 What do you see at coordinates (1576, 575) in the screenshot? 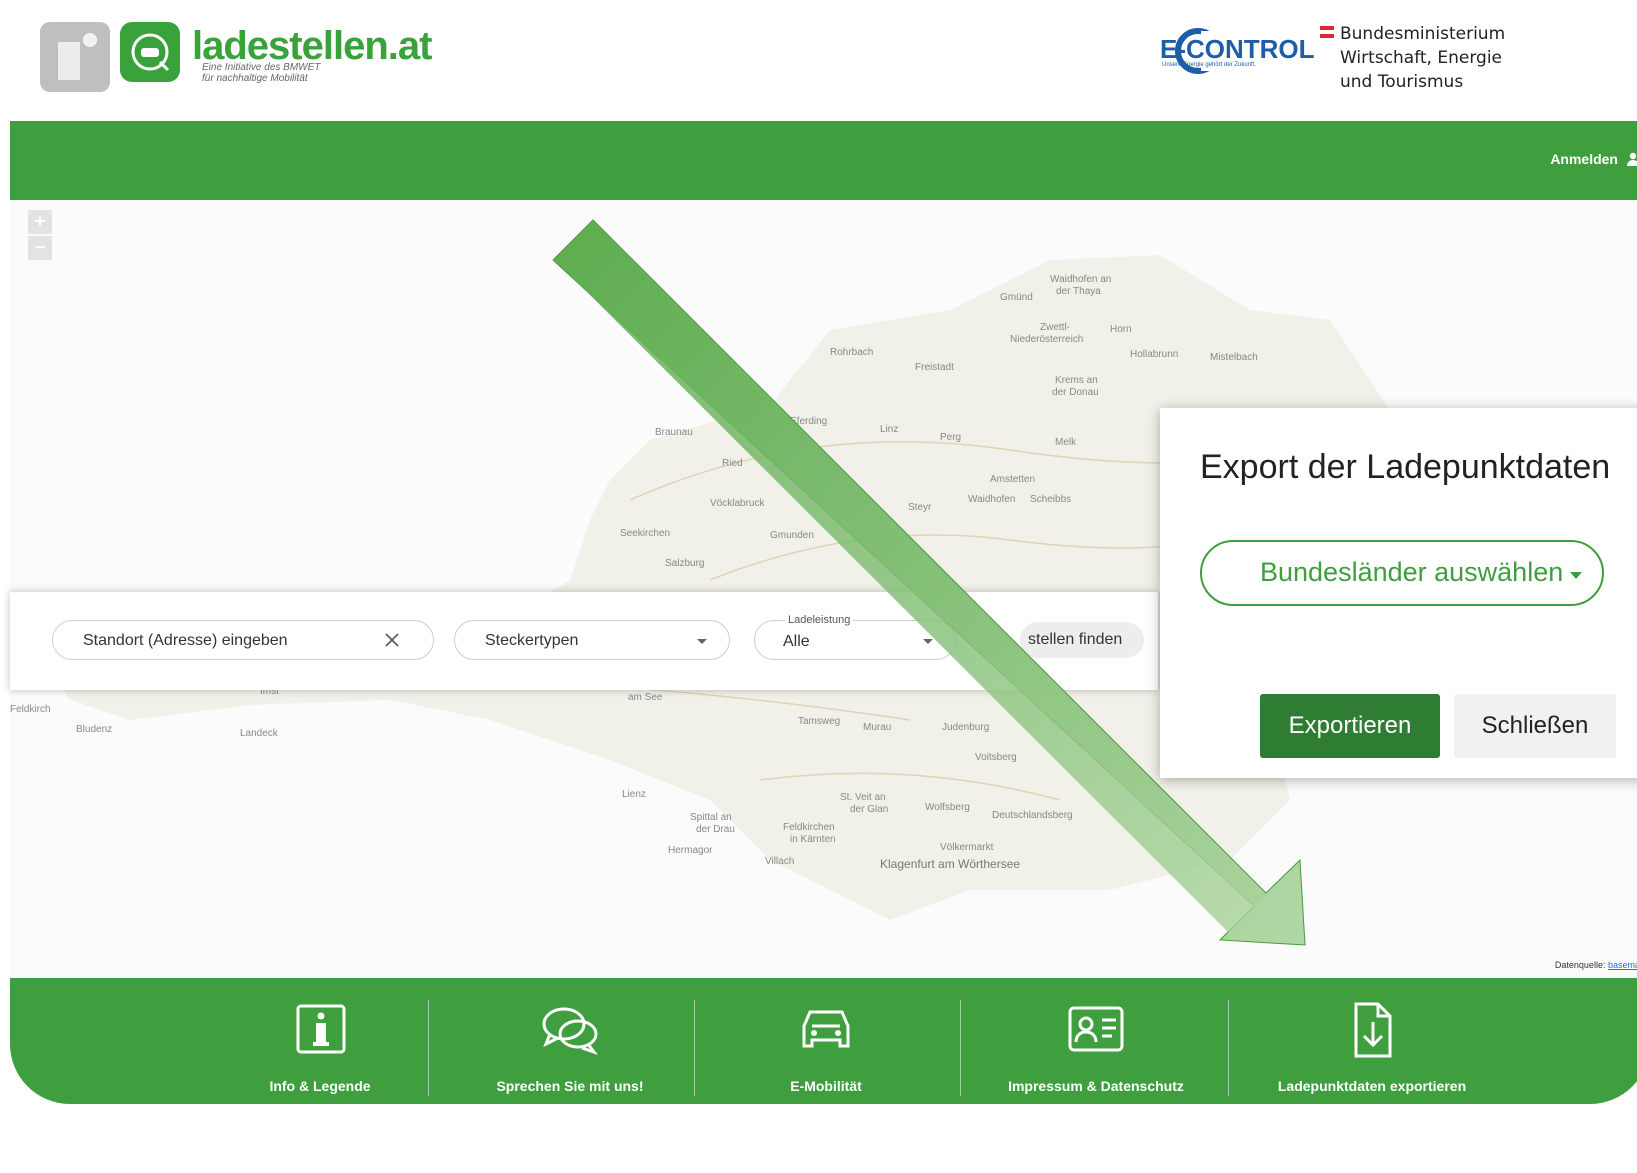
I see `chevron-down-icon` at bounding box center [1576, 575].